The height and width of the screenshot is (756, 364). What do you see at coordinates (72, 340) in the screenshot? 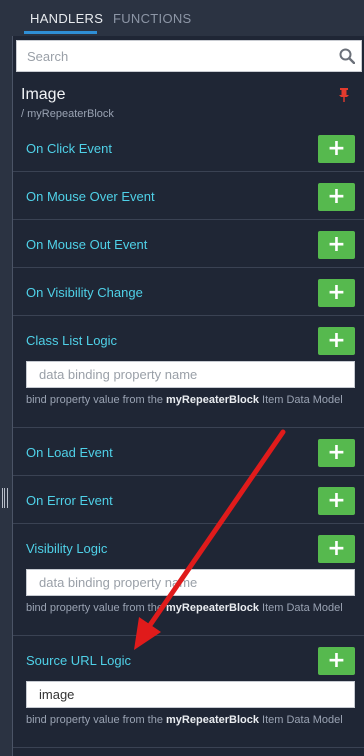
I see `handler-label: Class List Logic` at bounding box center [72, 340].